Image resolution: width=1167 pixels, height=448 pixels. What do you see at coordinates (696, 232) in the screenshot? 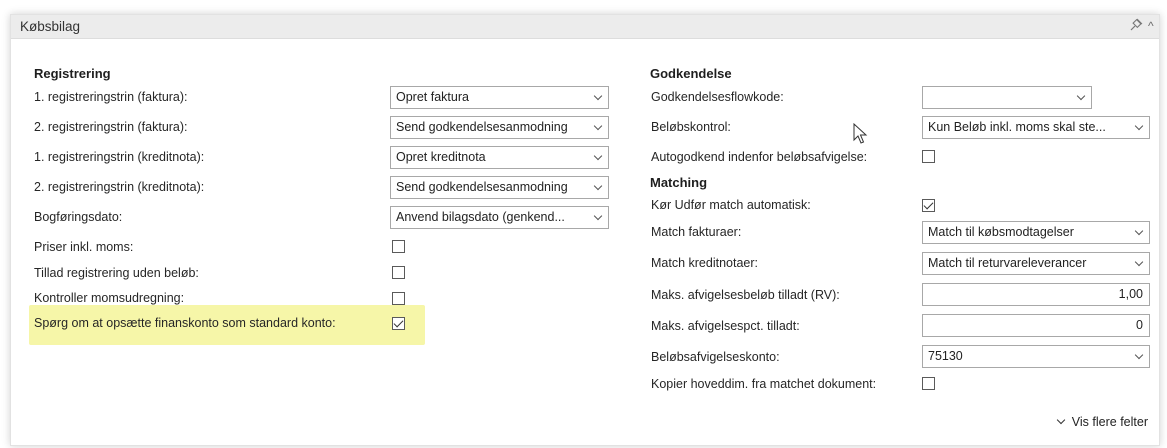
I see `label-match-invoices: Match fakturaer:` at bounding box center [696, 232].